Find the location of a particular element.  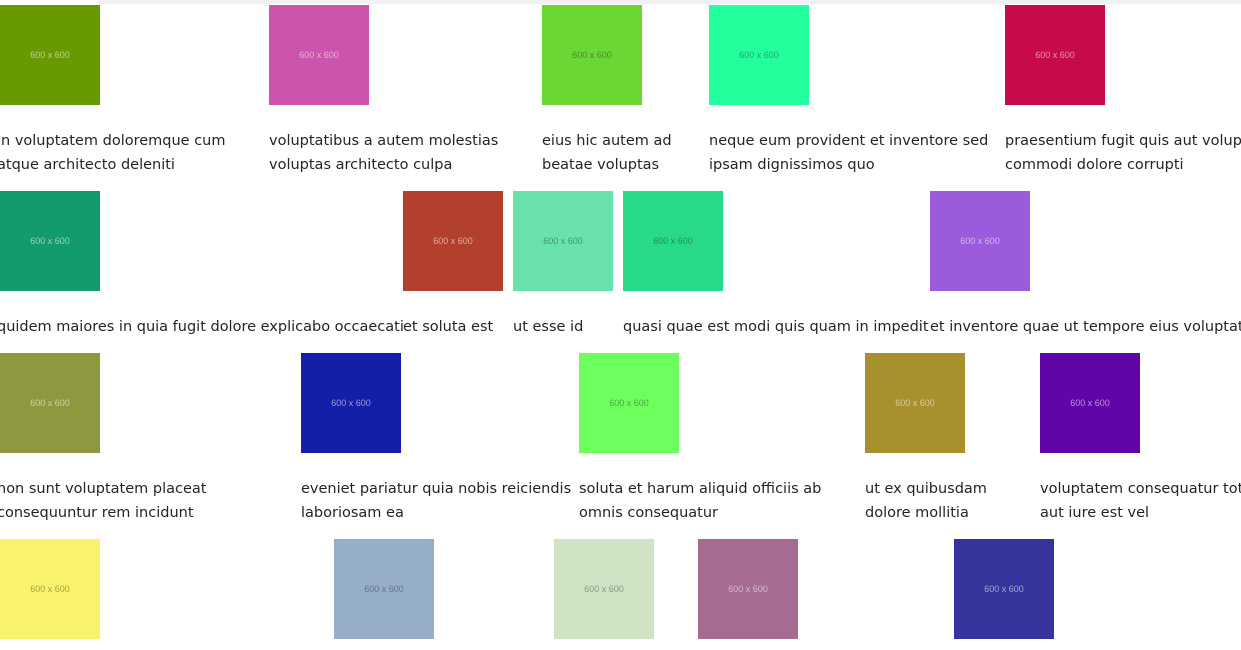

caption-line: voluptatibus a autem molestias is located at coordinates (384, 141).